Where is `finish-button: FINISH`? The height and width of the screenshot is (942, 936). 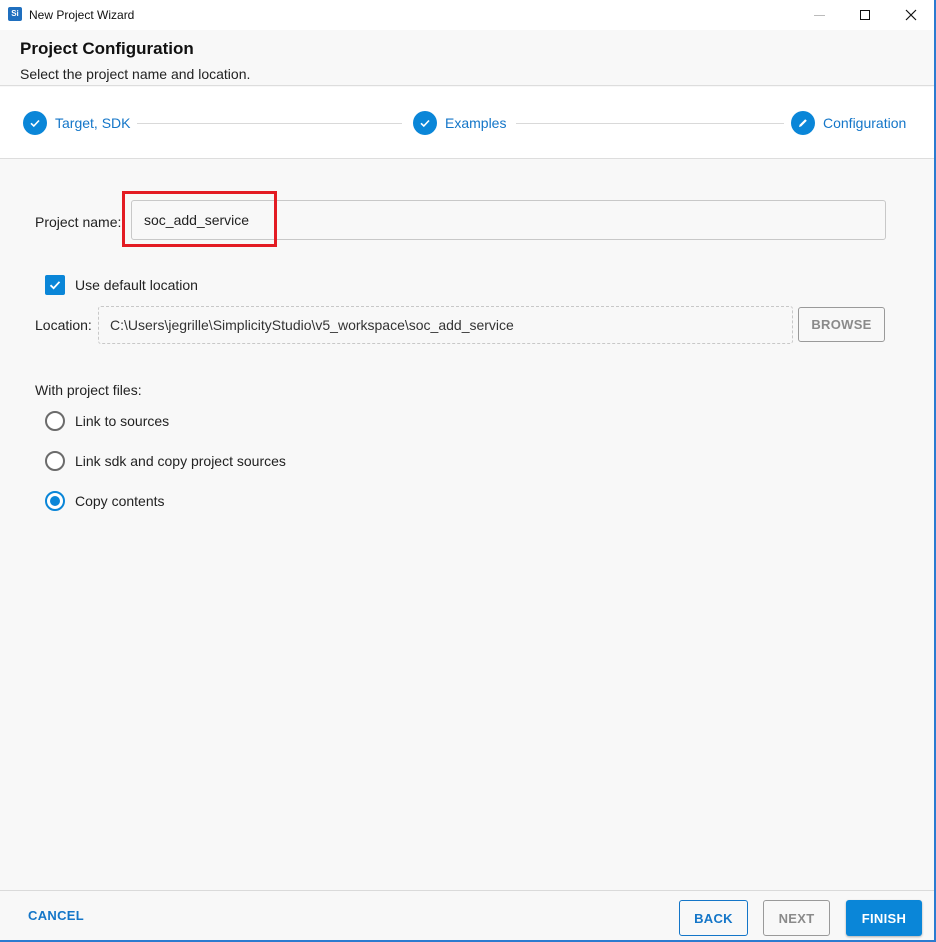 finish-button: FINISH is located at coordinates (884, 918).